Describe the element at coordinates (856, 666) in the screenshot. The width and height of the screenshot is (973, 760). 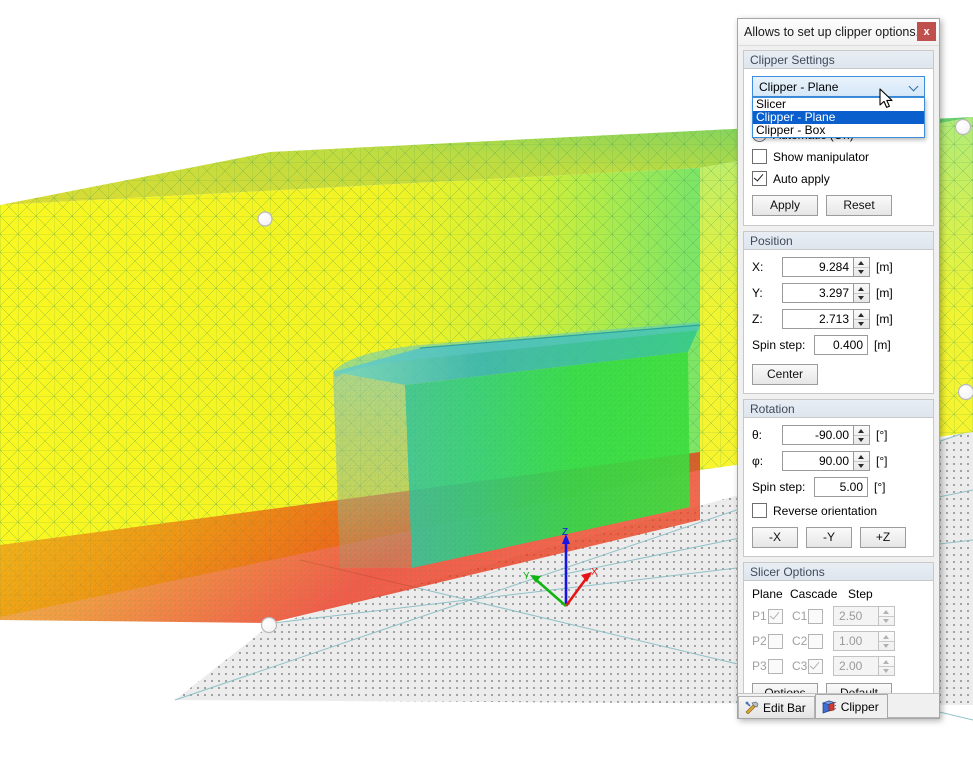
I see `slicer-step-input-3: 2.00` at that location.